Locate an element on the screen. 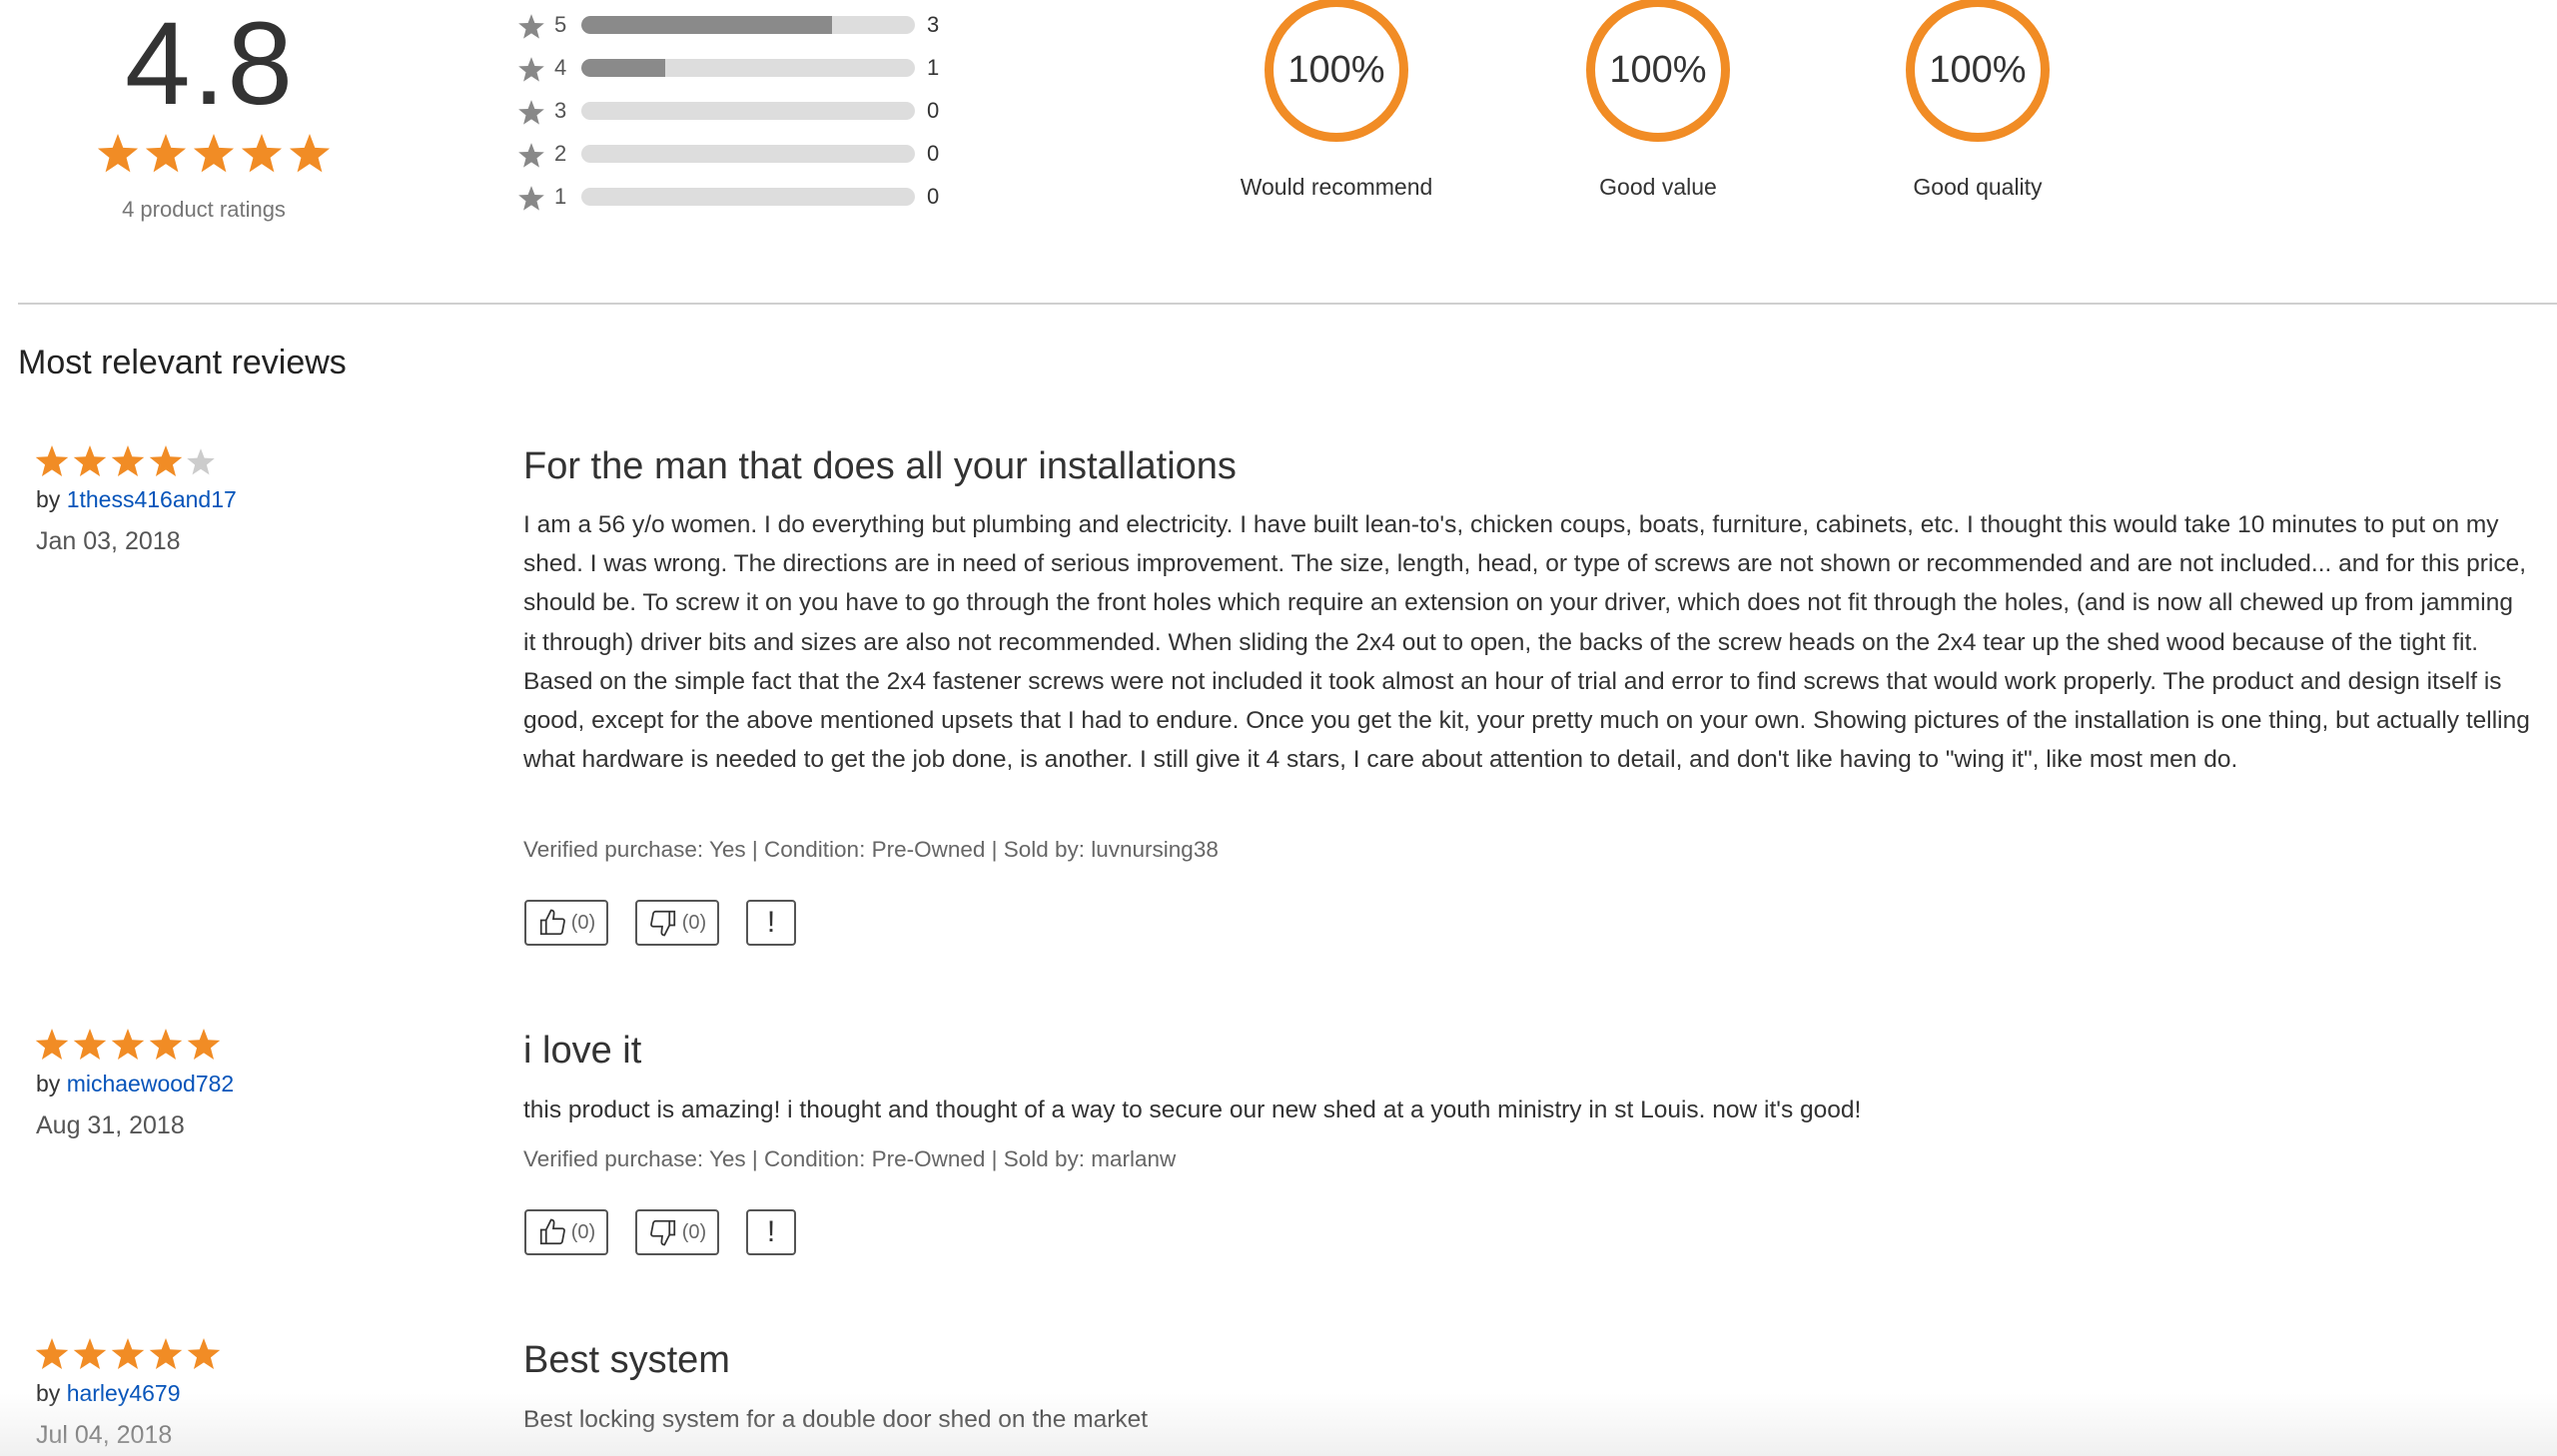  review-author-link: michaewood782 is located at coordinates (151, 1083).